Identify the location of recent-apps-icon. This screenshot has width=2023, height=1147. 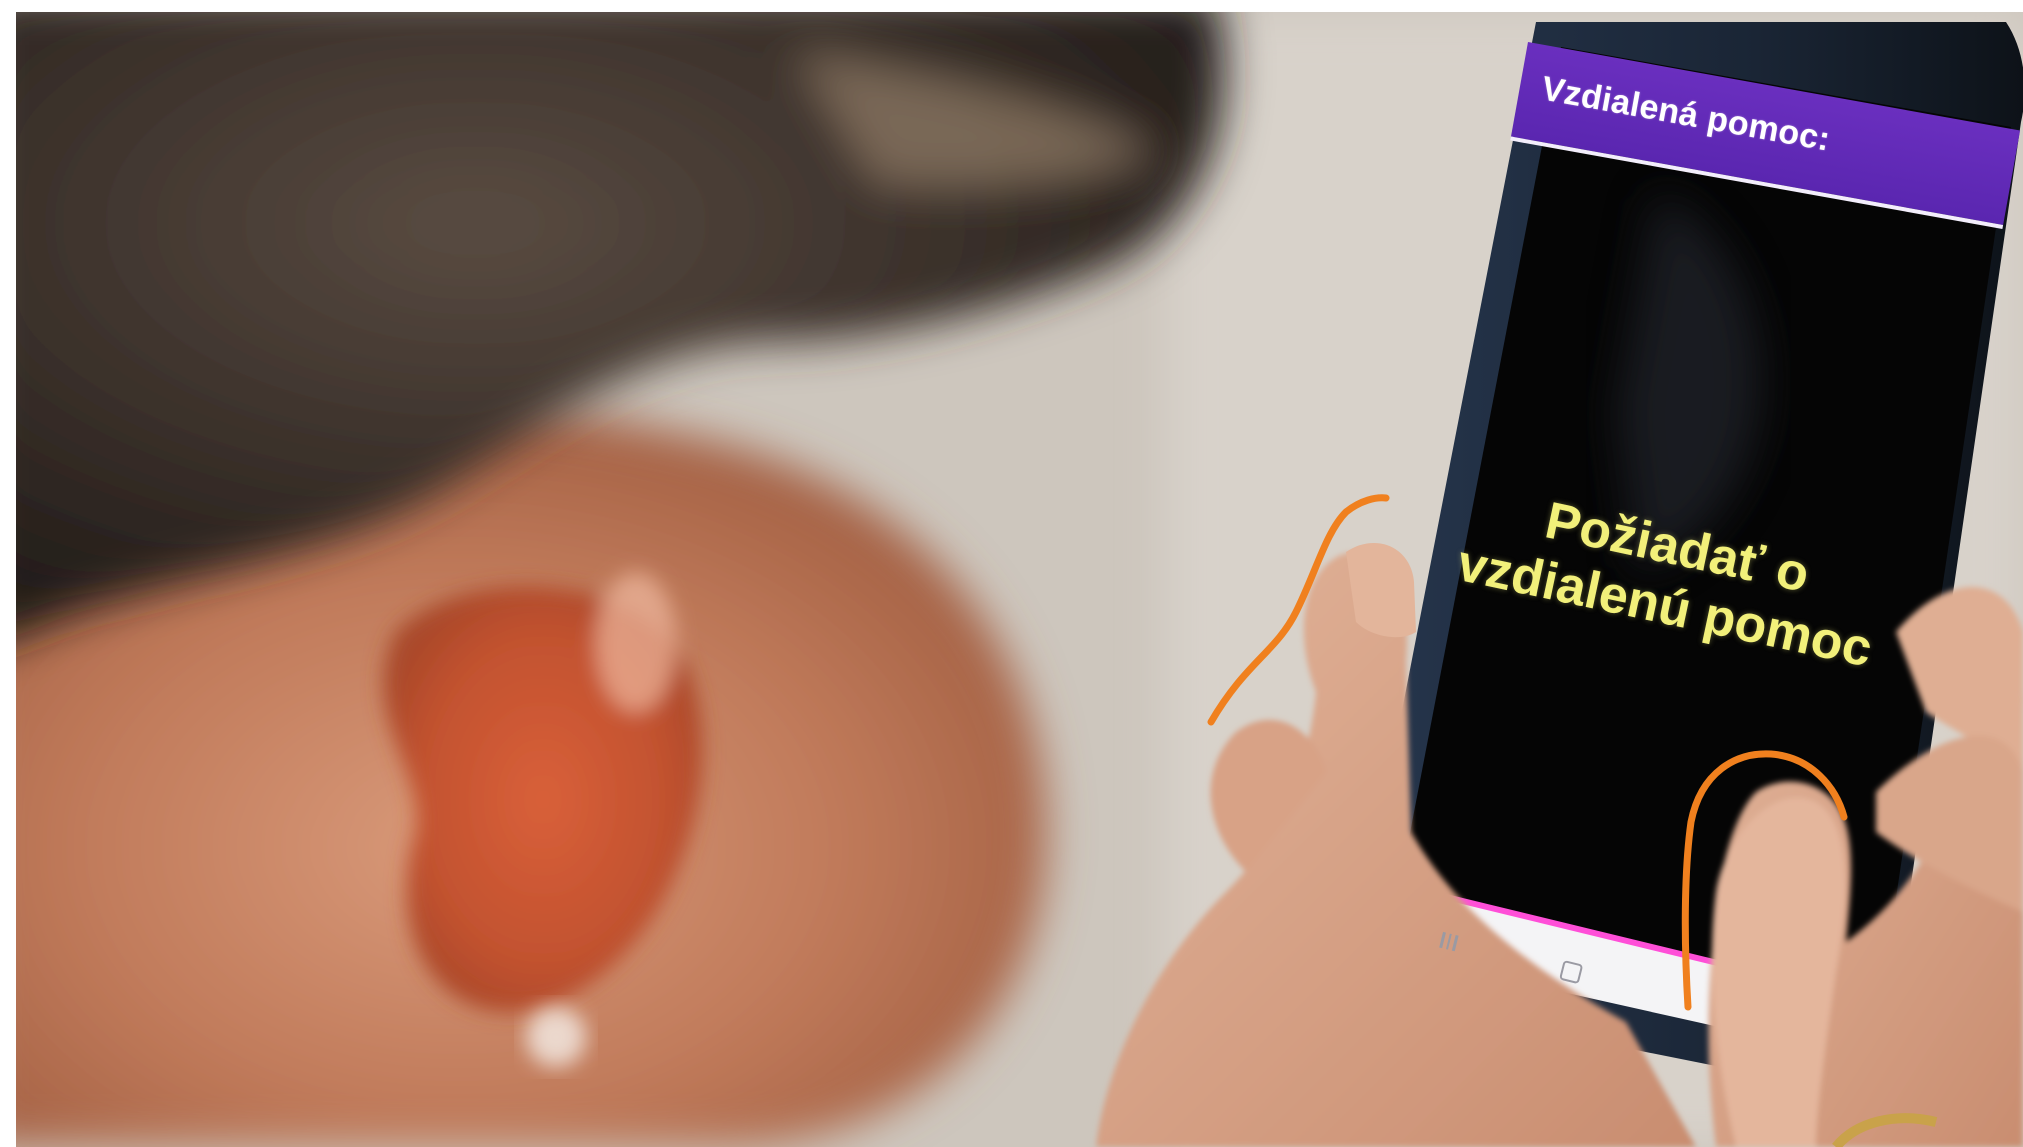
(1449, 941).